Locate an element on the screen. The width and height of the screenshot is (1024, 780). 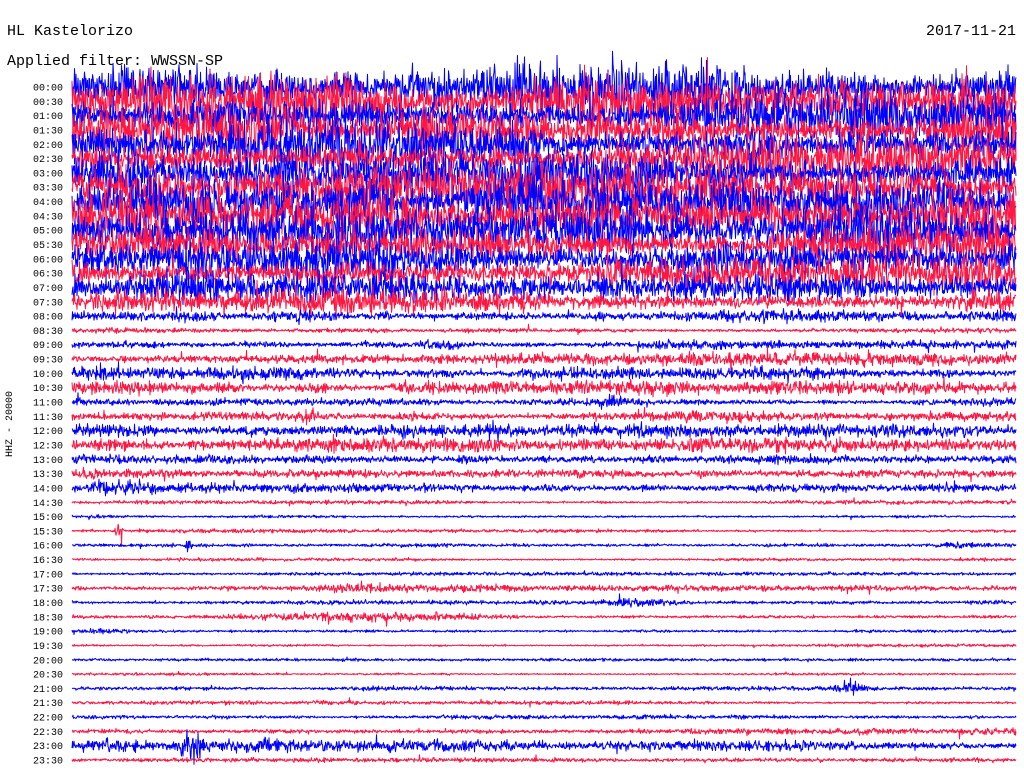
y-tick-label: 18:30 is located at coordinates (48, 618).